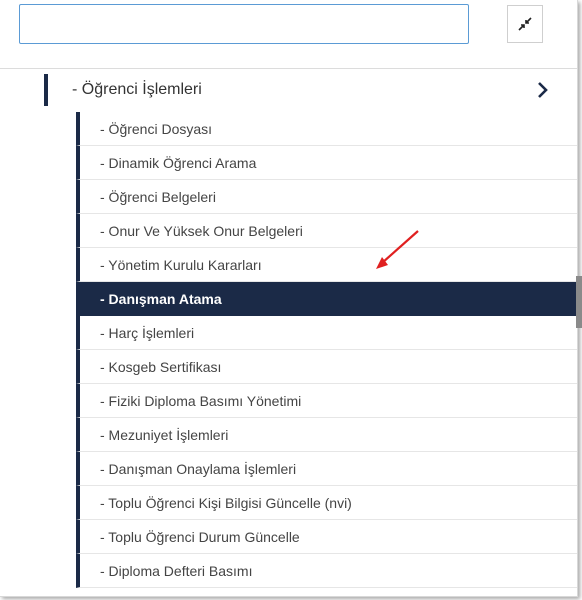  What do you see at coordinates (181, 264) in the screenshot?
I see `menu-item-label: - Yönetim Kurulu Kararları` at bounding box center [181, 264].